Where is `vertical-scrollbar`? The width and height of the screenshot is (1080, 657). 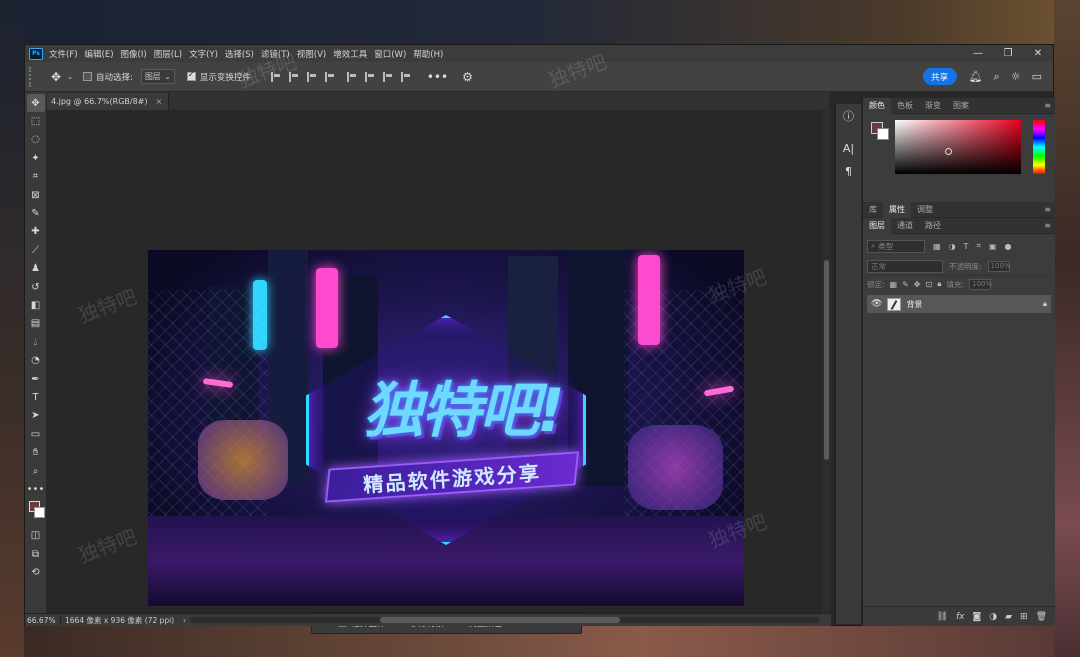
vertical-scrollbar is located at coordinates (826, 361).